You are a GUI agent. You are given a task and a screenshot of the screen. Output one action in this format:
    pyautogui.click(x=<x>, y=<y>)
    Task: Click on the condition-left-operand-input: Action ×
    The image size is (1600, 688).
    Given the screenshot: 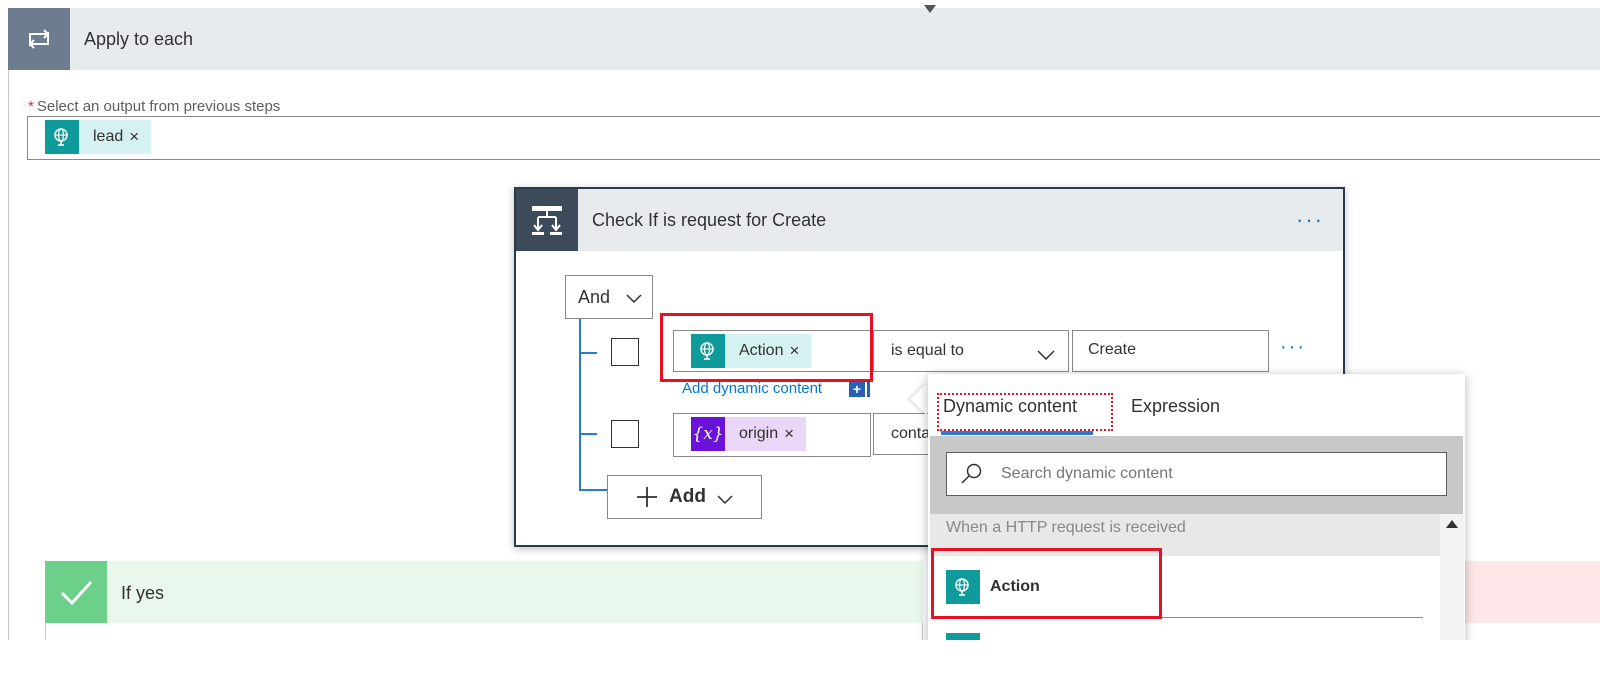 What is the action you would take?
    pyautogui.click(x=772, y=351)
    